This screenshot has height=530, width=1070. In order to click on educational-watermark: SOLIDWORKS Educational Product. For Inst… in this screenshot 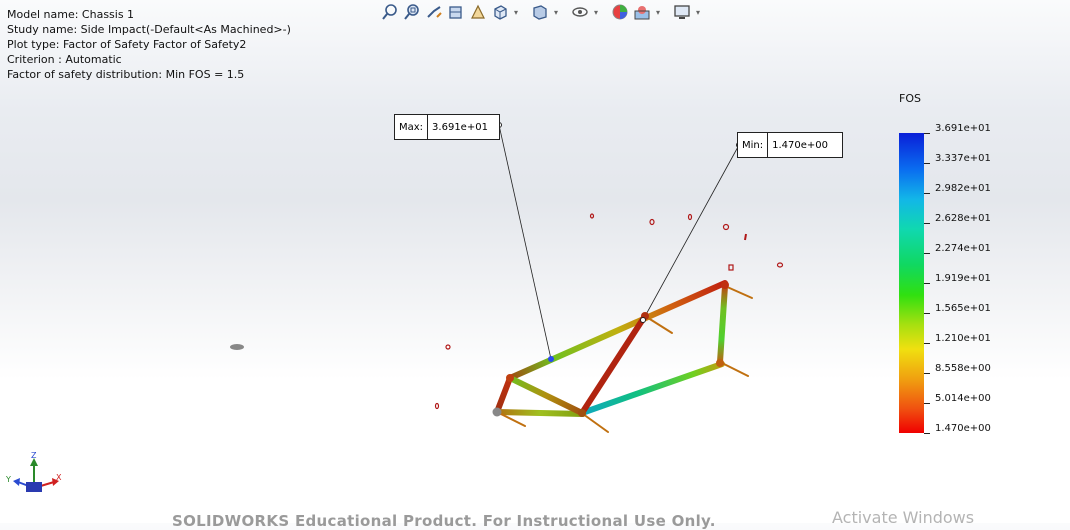, I will do `click(444, 521)`.